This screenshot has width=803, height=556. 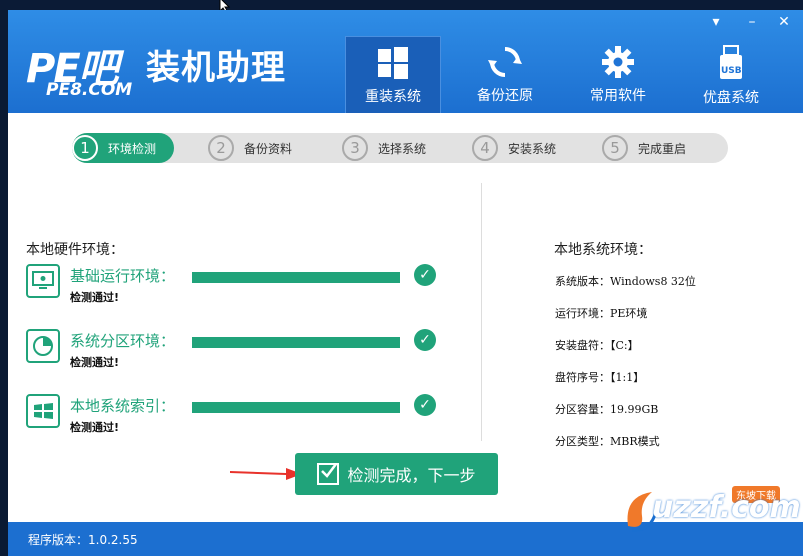 I want to click on step-number: 2, so click(x=221, y=148).